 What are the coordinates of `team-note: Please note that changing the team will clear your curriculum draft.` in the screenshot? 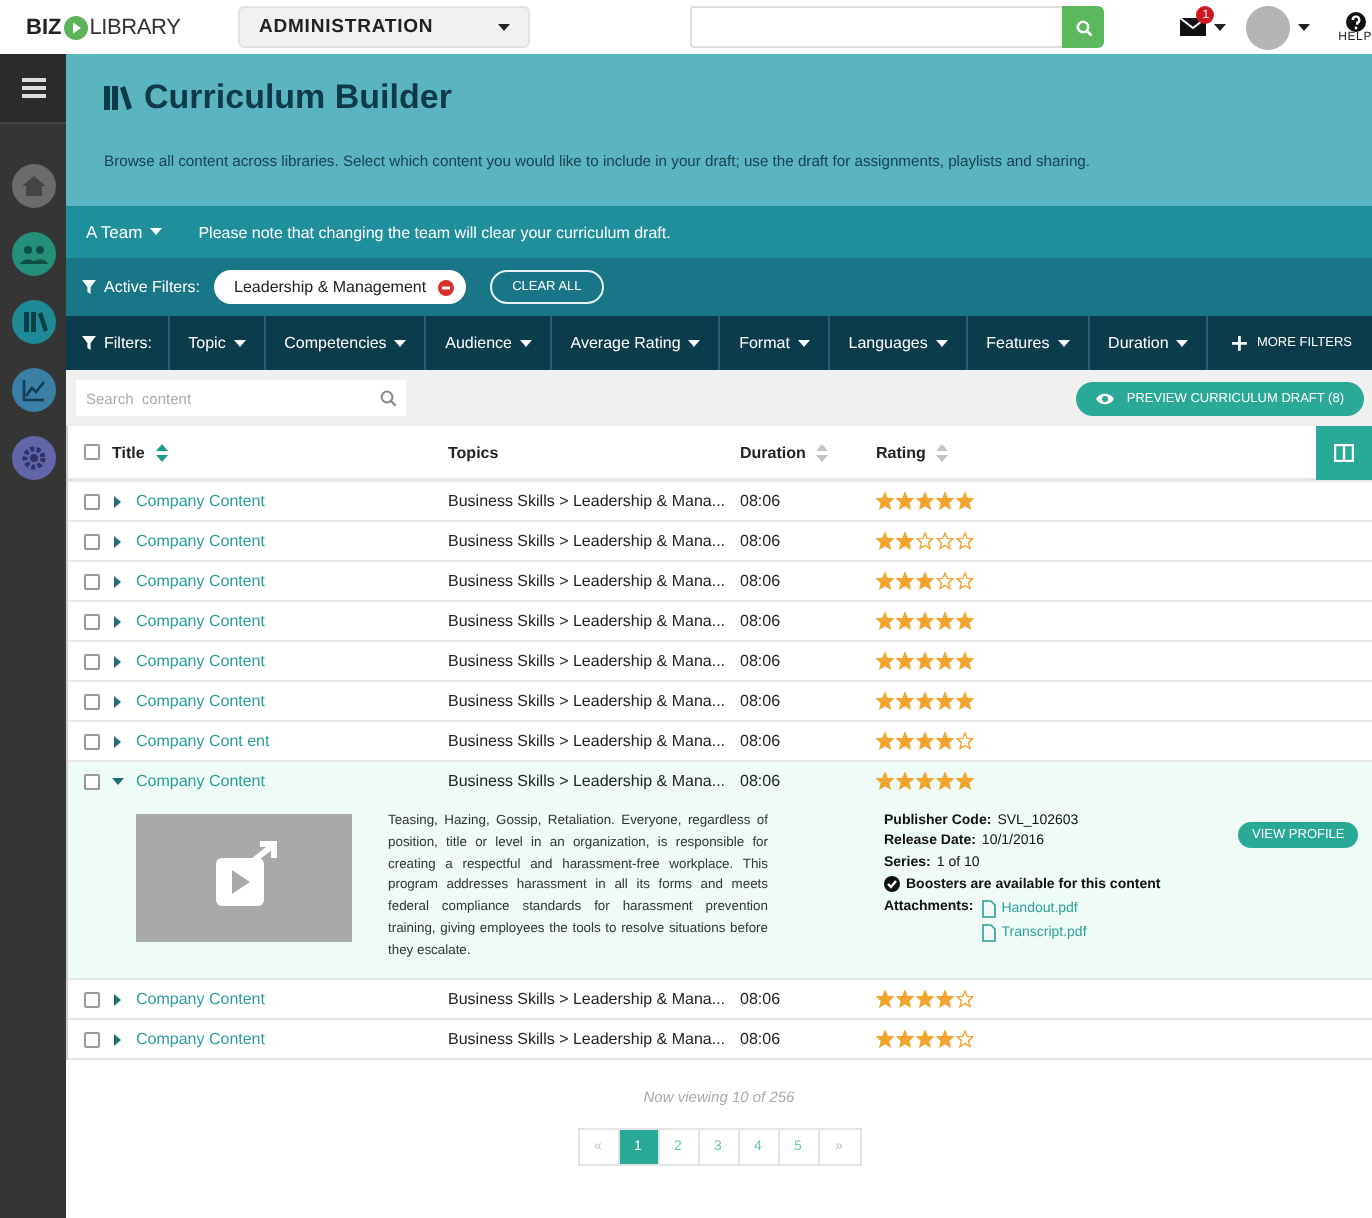 It's located at (434, 232).